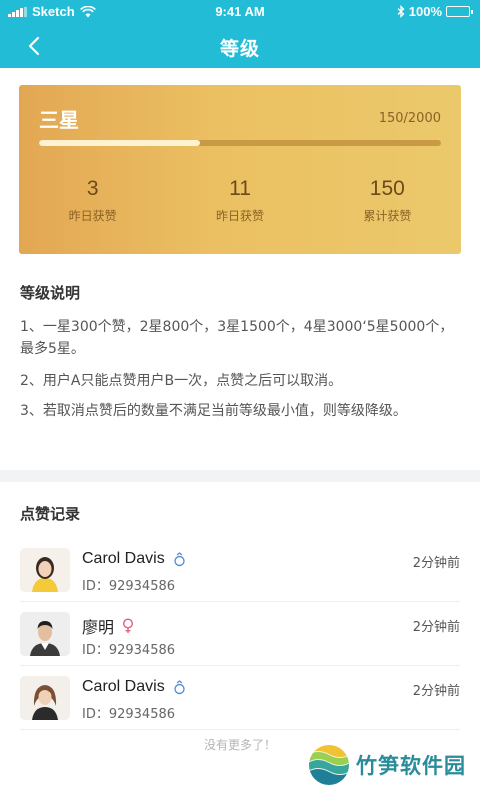 This screenshot has height=800, width=480. I want to click on section-divider, so click(240, 476).